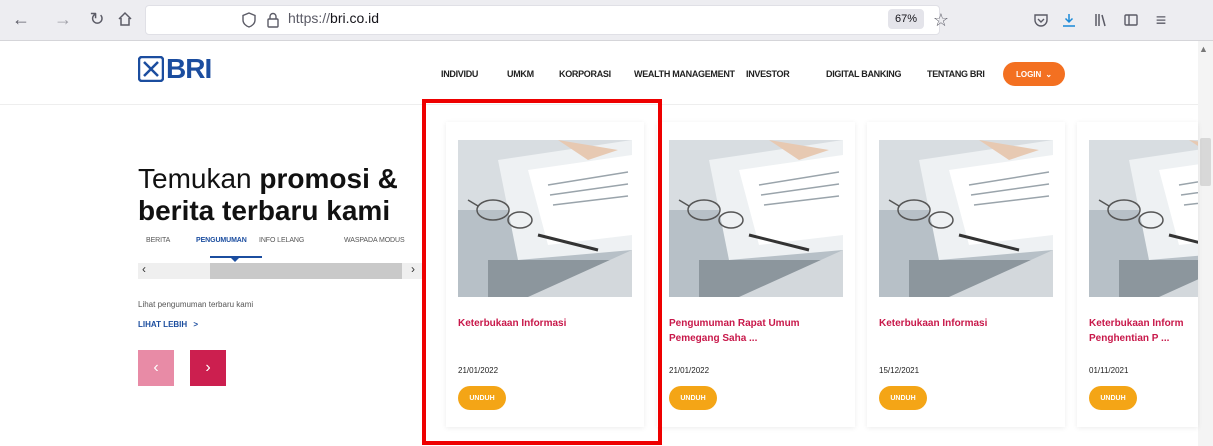  I want to click on scroll-right-icon: ›, so click(413, 269).